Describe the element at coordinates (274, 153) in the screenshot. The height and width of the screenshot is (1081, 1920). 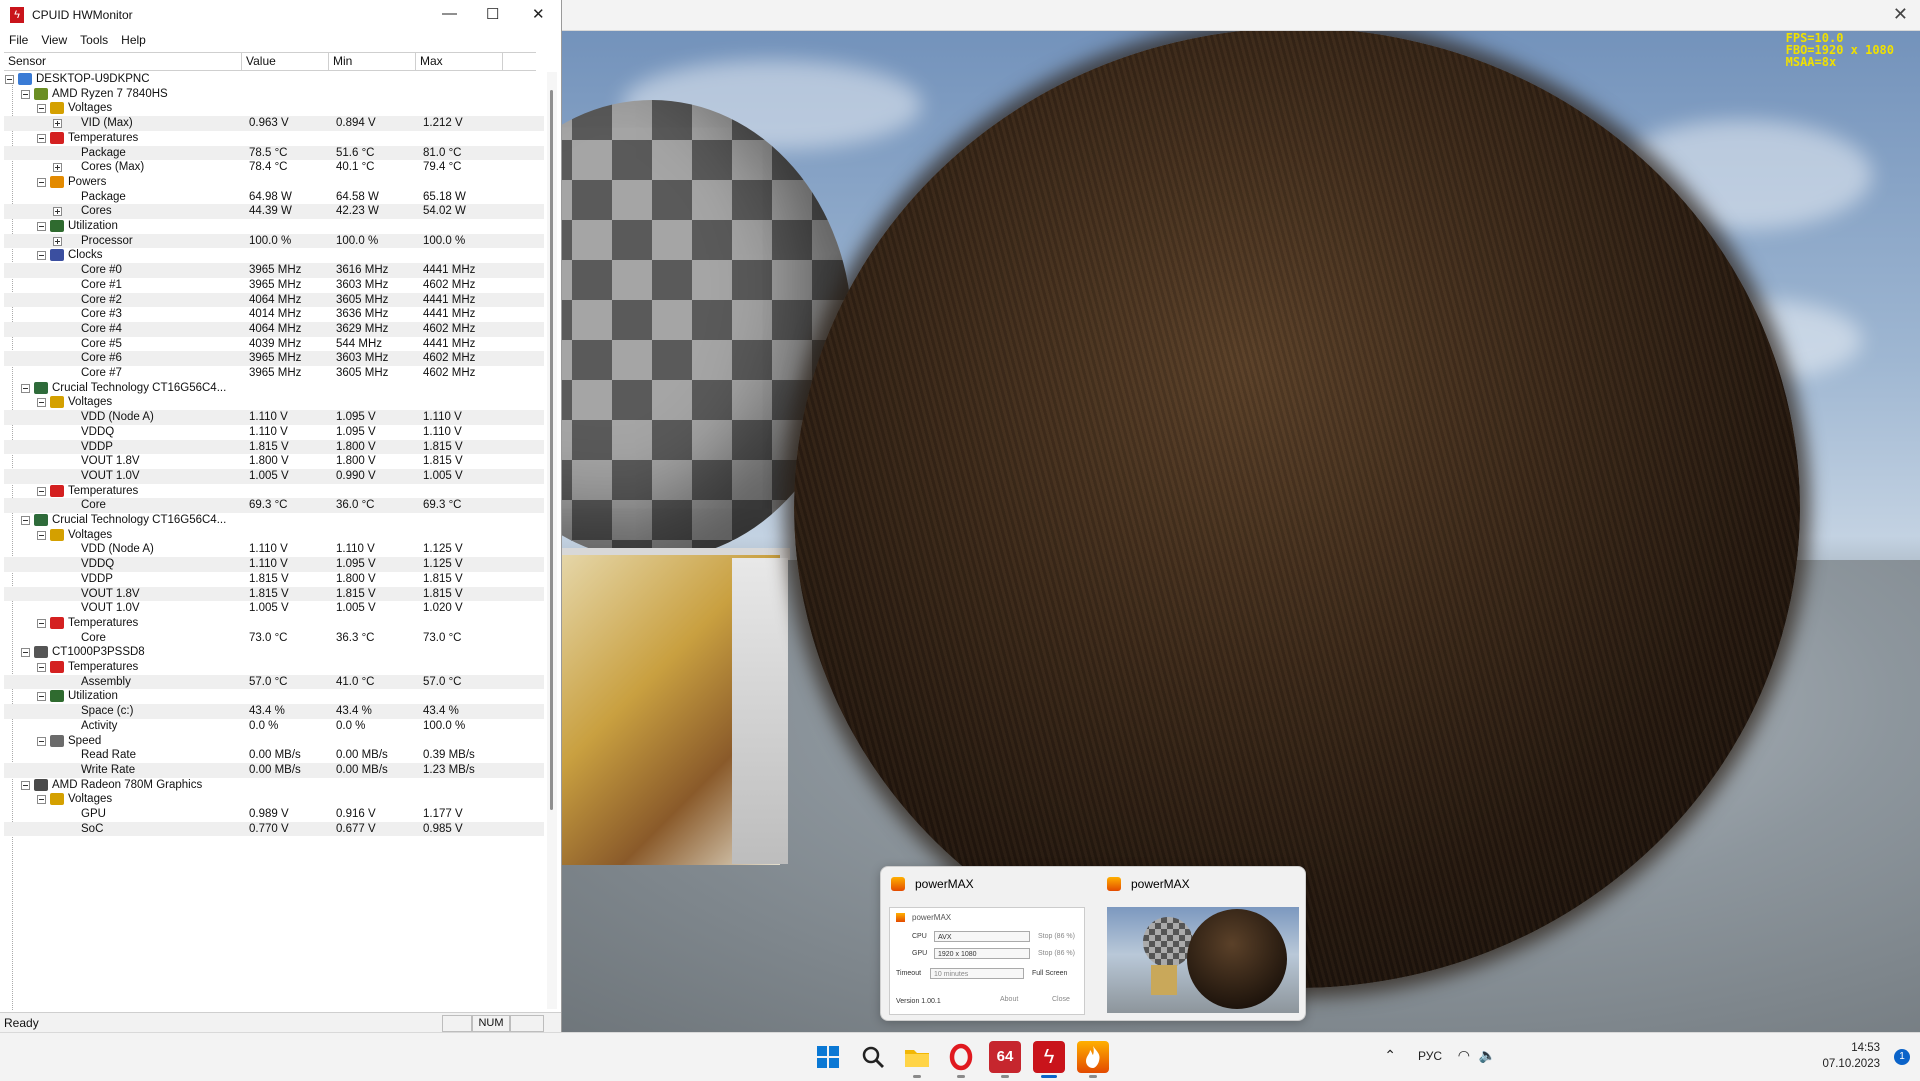
I see `sensor-row: Package 78.5 °C 51.6 °C 81.0 °C` at that location.